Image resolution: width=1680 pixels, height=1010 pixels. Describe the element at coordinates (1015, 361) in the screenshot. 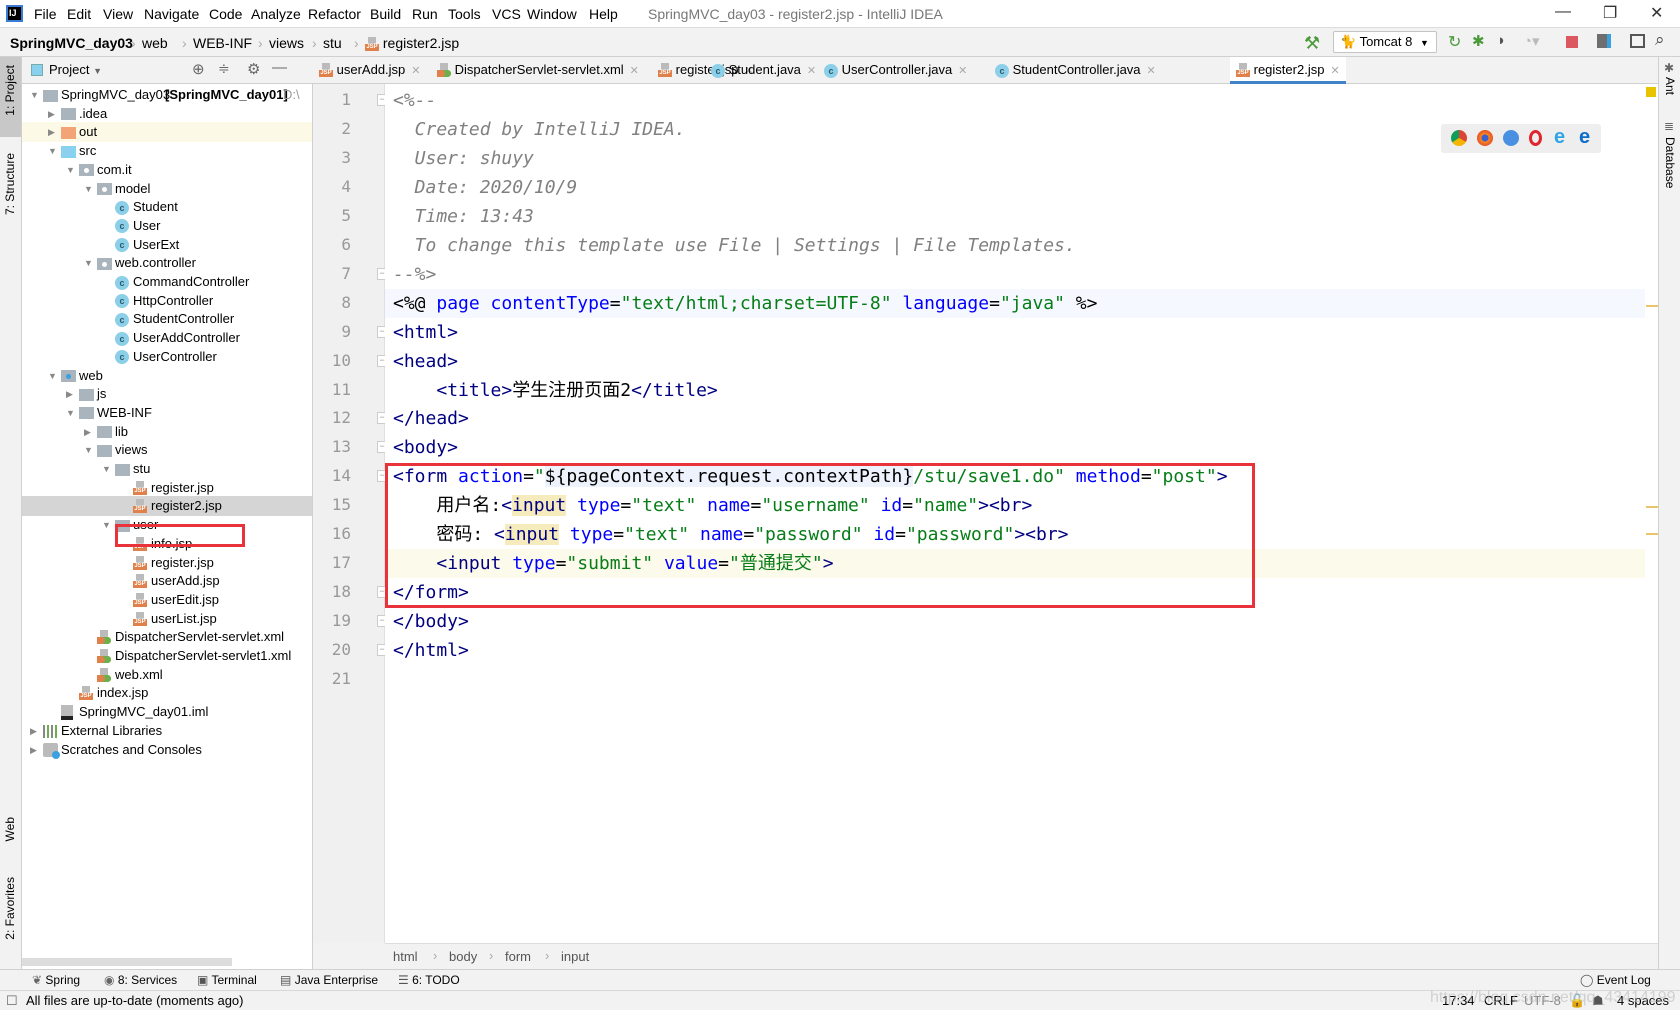

I see `code-line: <head>` at that location.